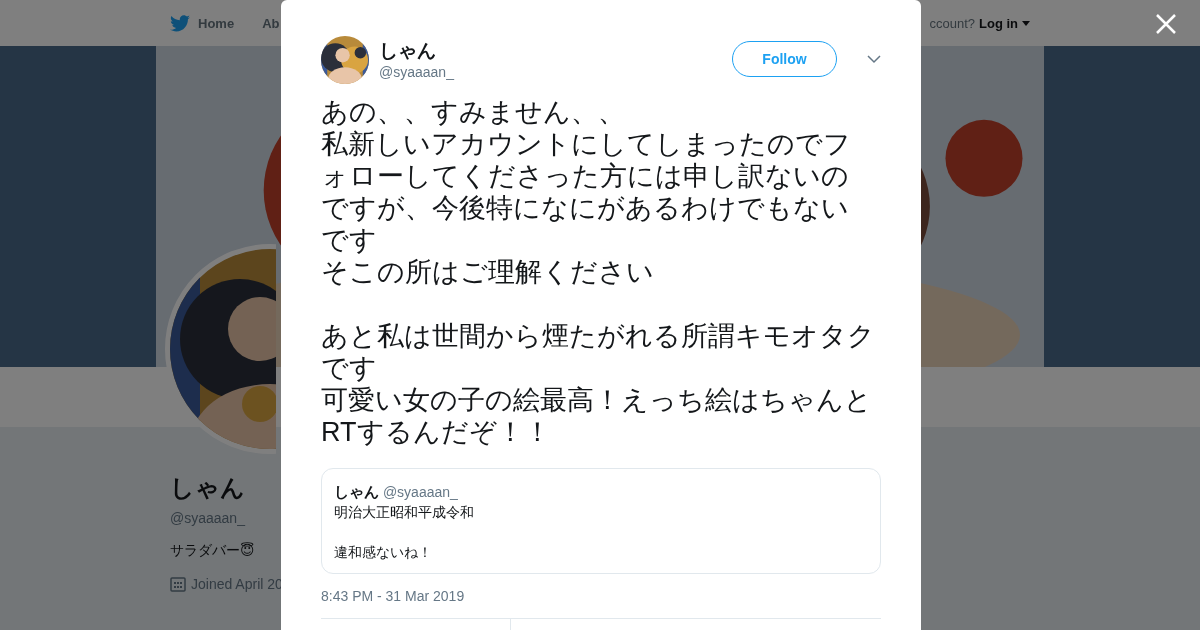  I want to click on quoted-tweet: しゃん @syaaaan_ 明治大正昭和平成令和 違和感ないね！, so click(601, 521).